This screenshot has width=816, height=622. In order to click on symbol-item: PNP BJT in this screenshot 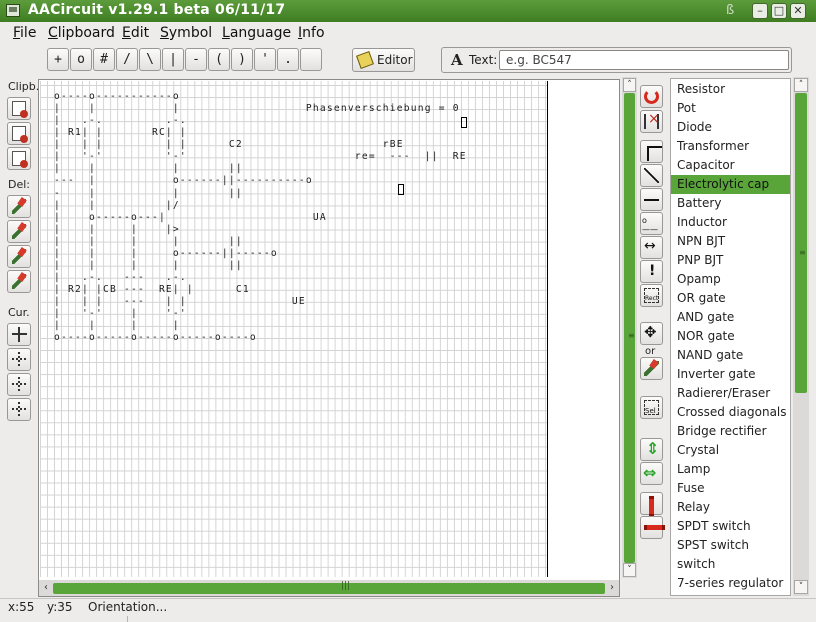, I will do `click(730, 260)`.